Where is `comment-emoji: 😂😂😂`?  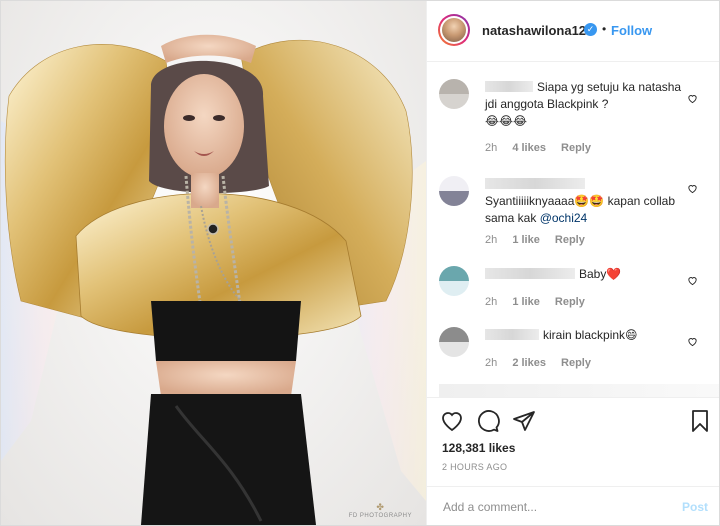
comment-emoji: 😂😂😂 is located at coordinates (506, 121).